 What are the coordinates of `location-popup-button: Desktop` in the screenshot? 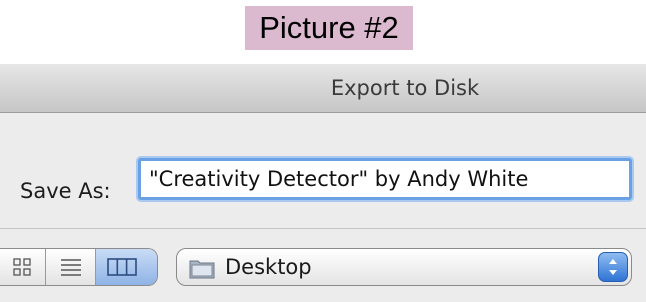 It's located at (404, 267).